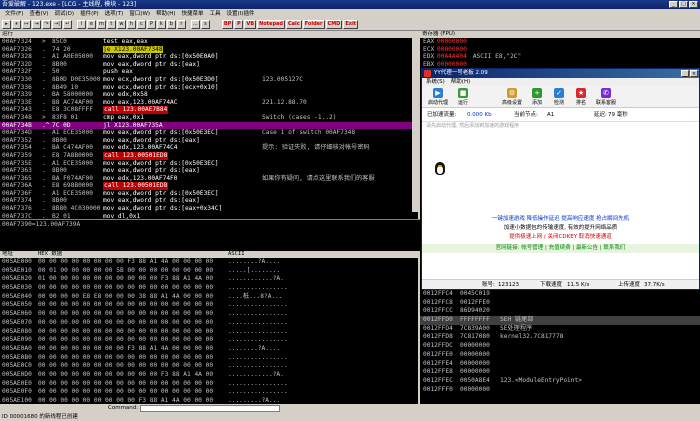  What do you see at coordinates (271, 24) in the screenshot?
I see `toolbar-text-button: Notepad` at bounding box center [271, 24].